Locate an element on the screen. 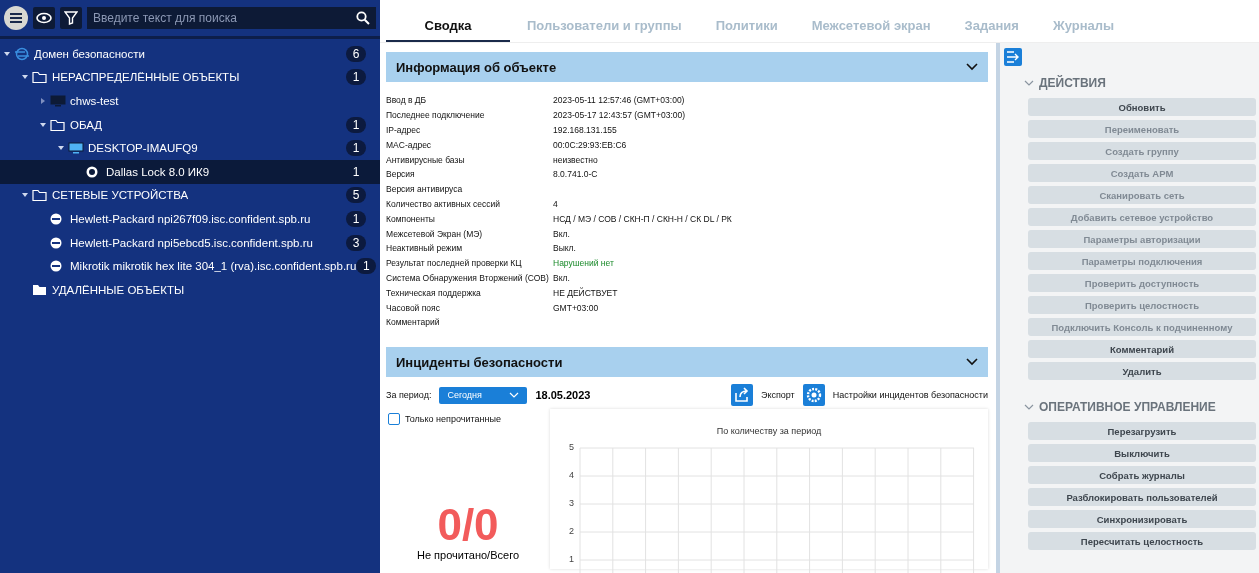  field-label: Результат последней проверки КЦ is located at coordinates (454, 263).